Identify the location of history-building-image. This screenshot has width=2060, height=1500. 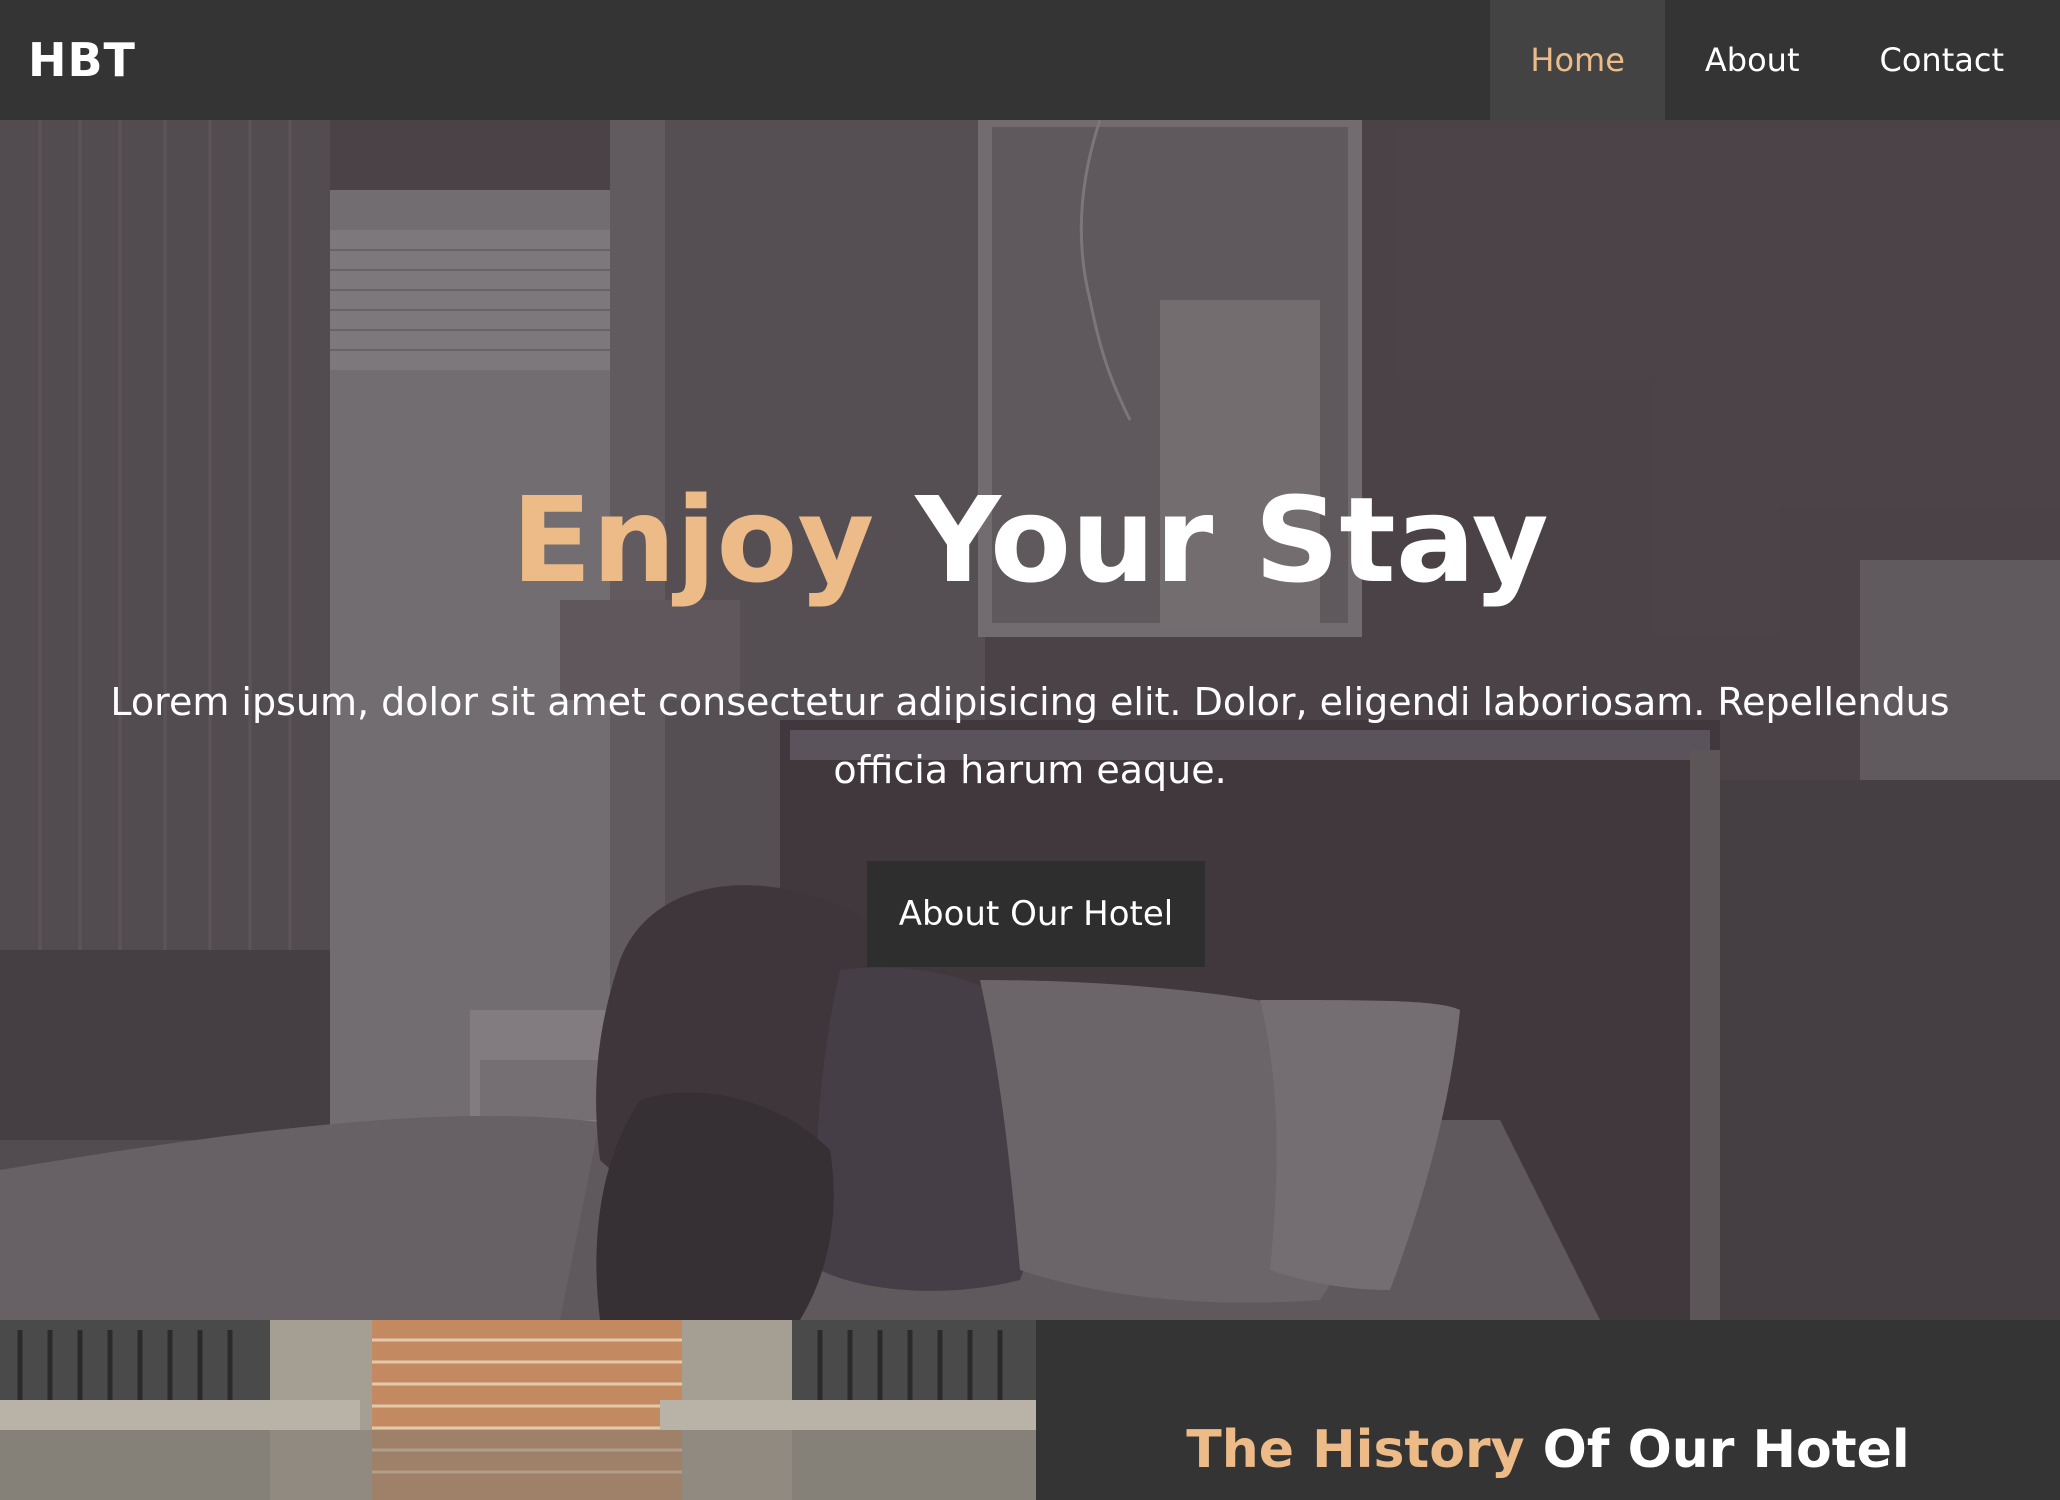
(518, 1410).